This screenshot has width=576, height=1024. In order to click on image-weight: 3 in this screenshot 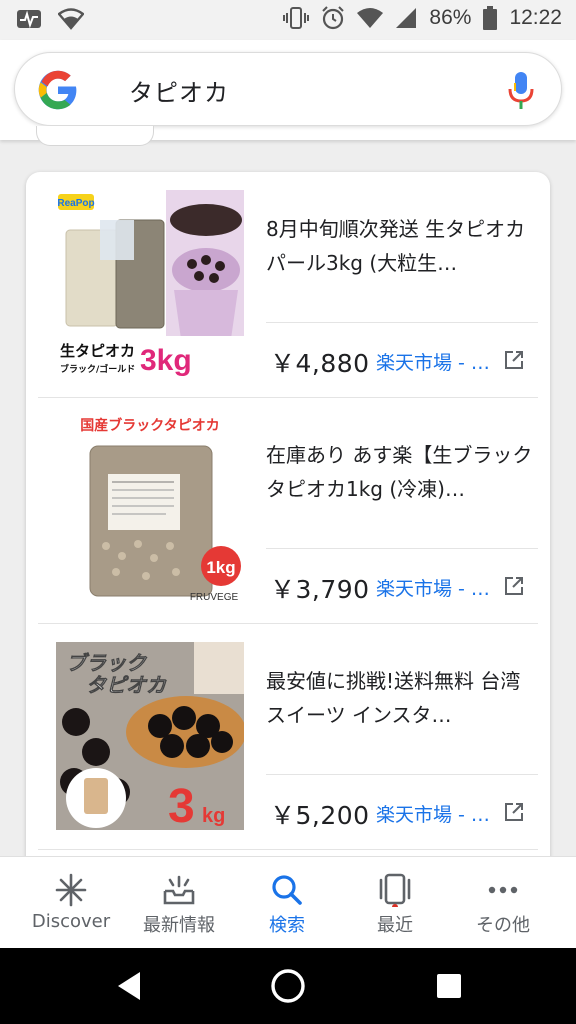, I will do `click(181, 805)`.